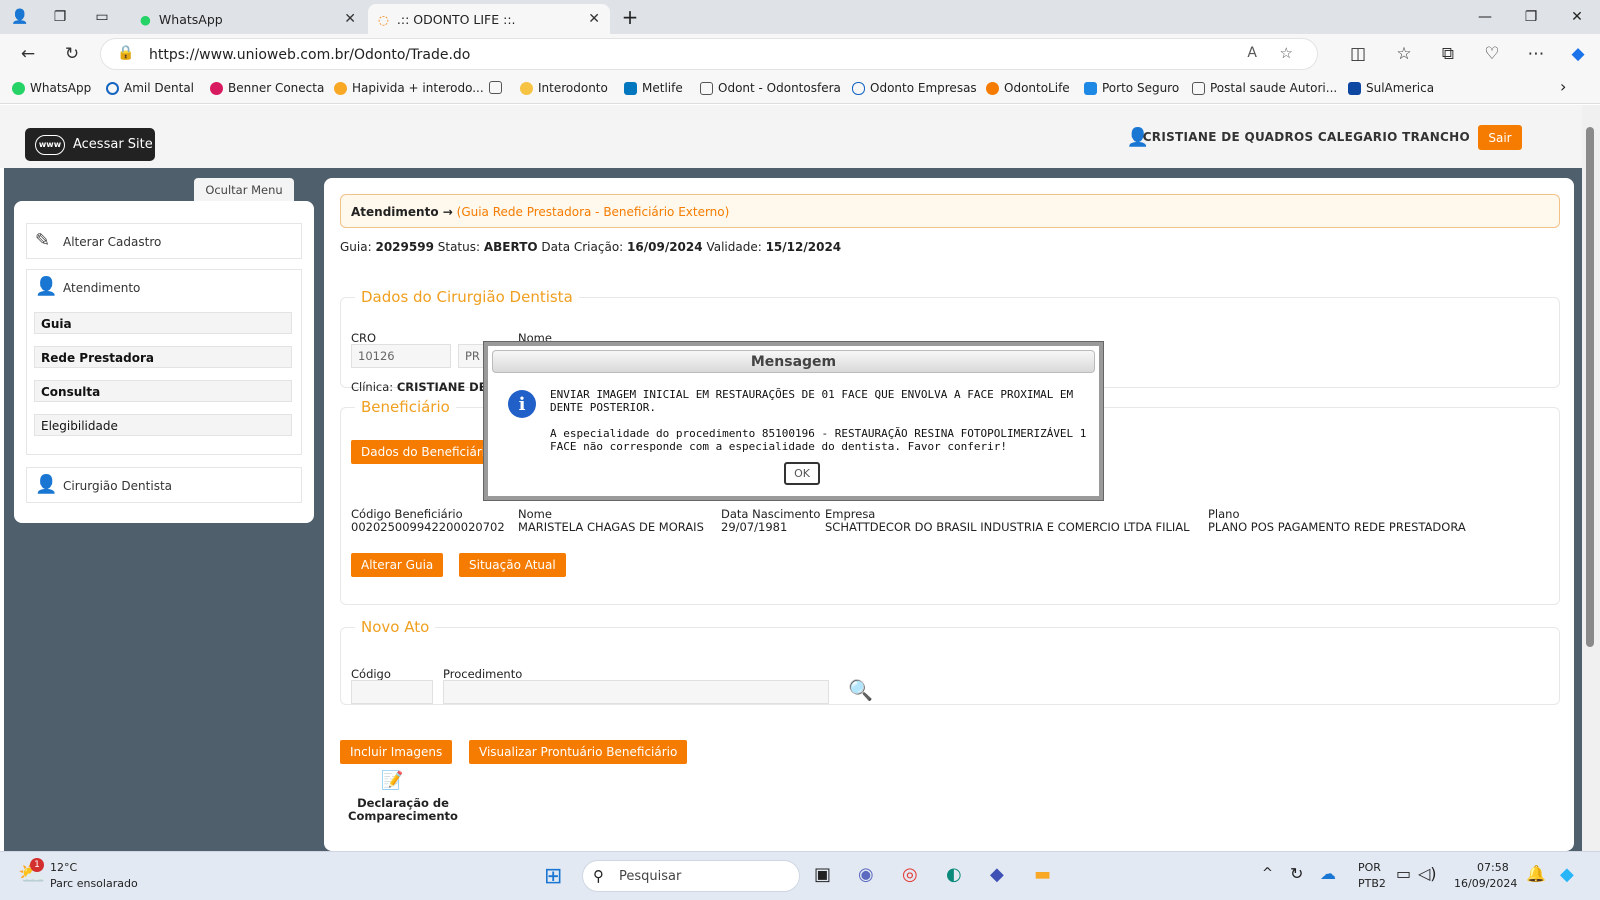 The height and width of the screenshot is (900, 1600). What do you see at coordinates (1536, 873) in the screenshot?
I see `bell-icon: 🔔` at bounding box center [1536, 873].